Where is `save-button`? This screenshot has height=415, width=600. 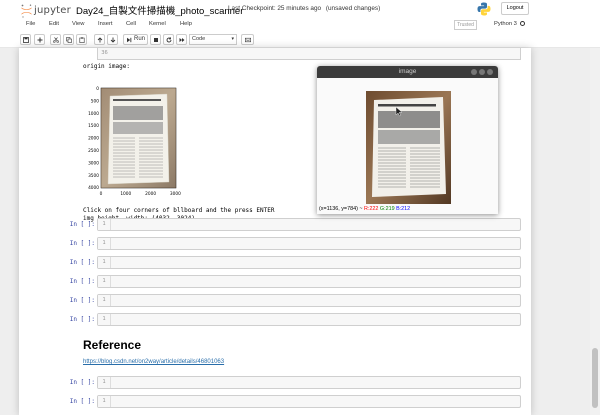 save-button is located at coordinates (25, 39).